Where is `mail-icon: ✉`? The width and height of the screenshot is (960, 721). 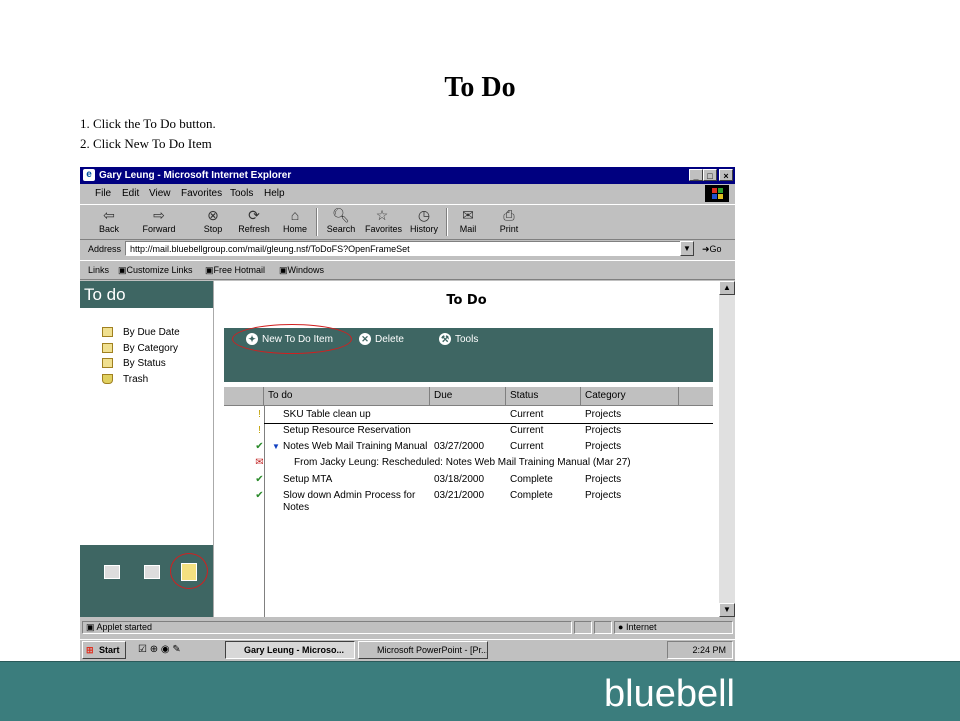 mail-icon: ✉ is located at coordinates (468, 215).